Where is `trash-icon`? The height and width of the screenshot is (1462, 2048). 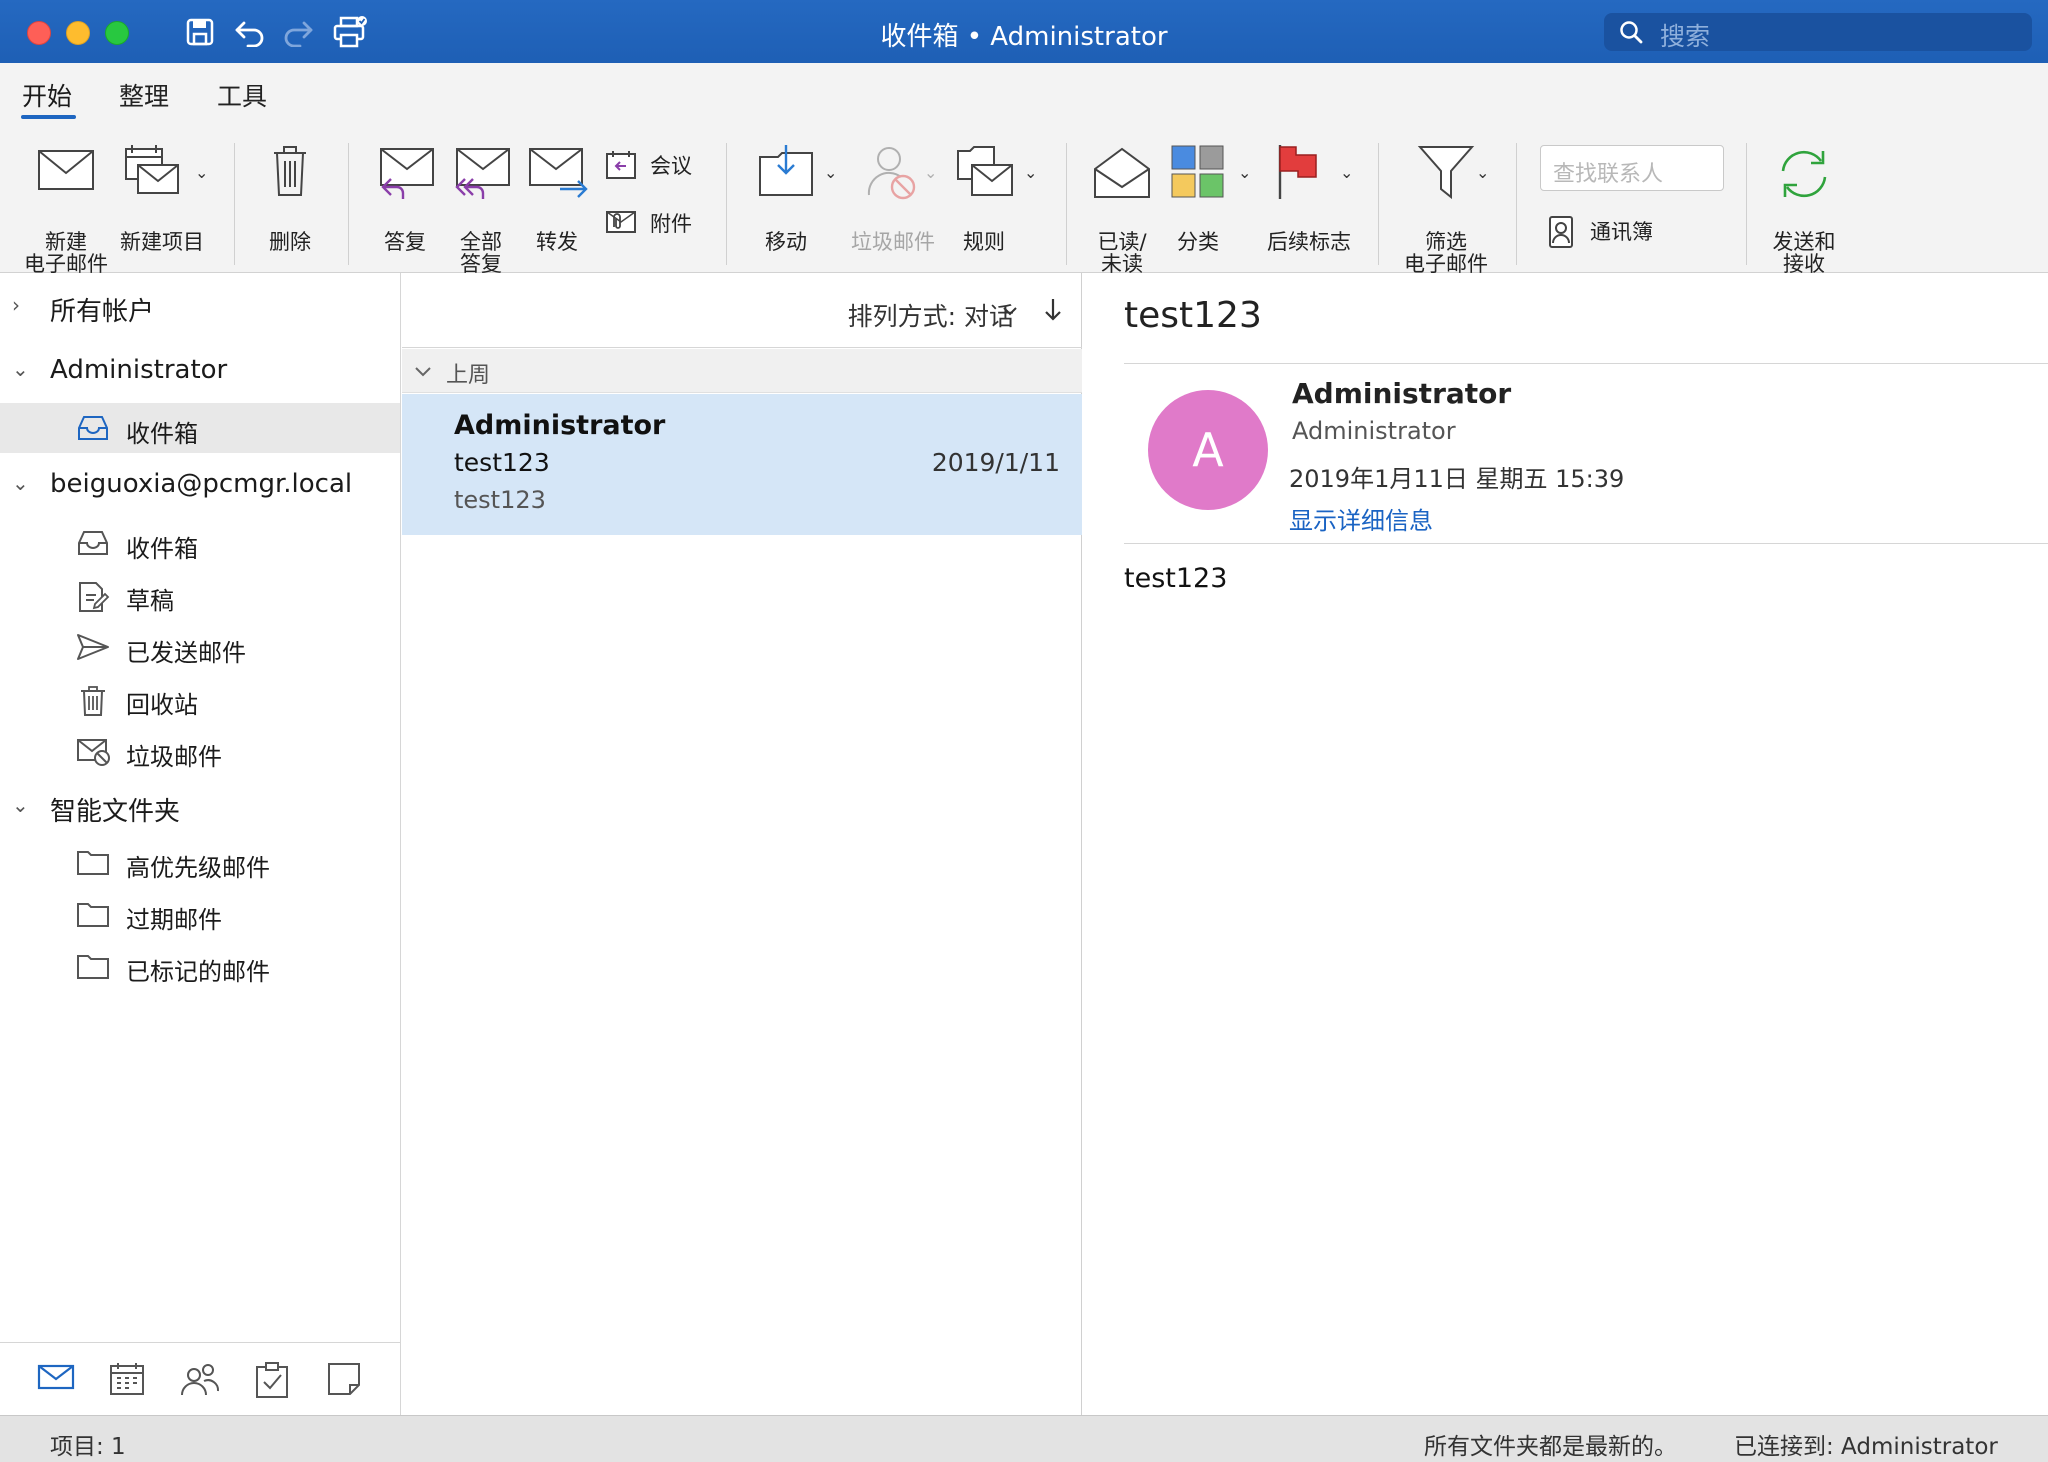
trash-icon is located at coordinates (290, 171).